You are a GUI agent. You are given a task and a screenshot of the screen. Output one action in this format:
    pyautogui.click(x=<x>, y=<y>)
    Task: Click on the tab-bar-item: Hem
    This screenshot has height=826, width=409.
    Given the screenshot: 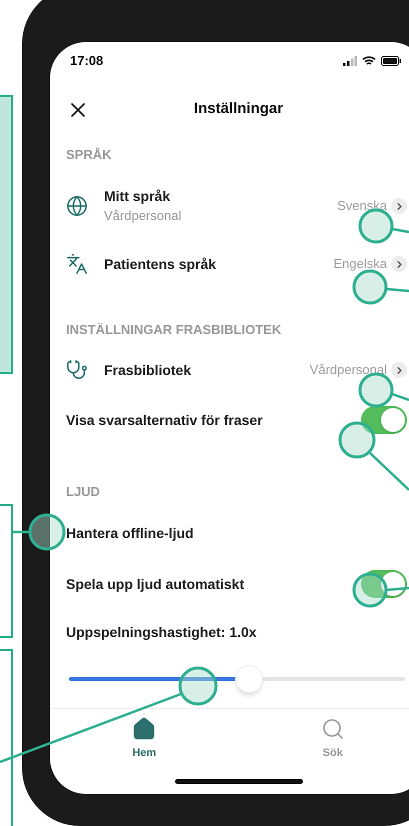 What is the action you would take?
    pyautogui.click(x=144, y=740)
    